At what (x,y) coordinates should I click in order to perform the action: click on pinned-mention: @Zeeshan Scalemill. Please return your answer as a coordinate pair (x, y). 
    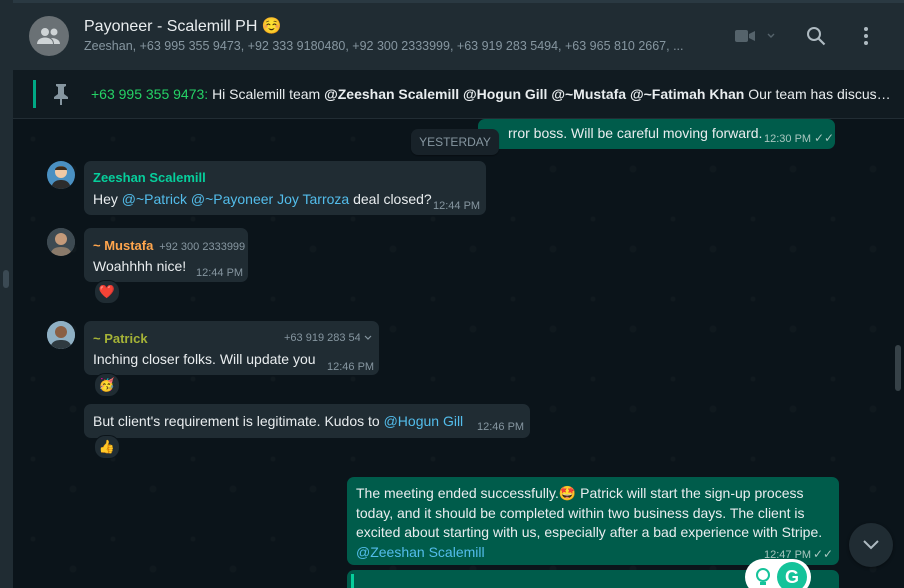
    Looking at the image, I should click on (392, 94).